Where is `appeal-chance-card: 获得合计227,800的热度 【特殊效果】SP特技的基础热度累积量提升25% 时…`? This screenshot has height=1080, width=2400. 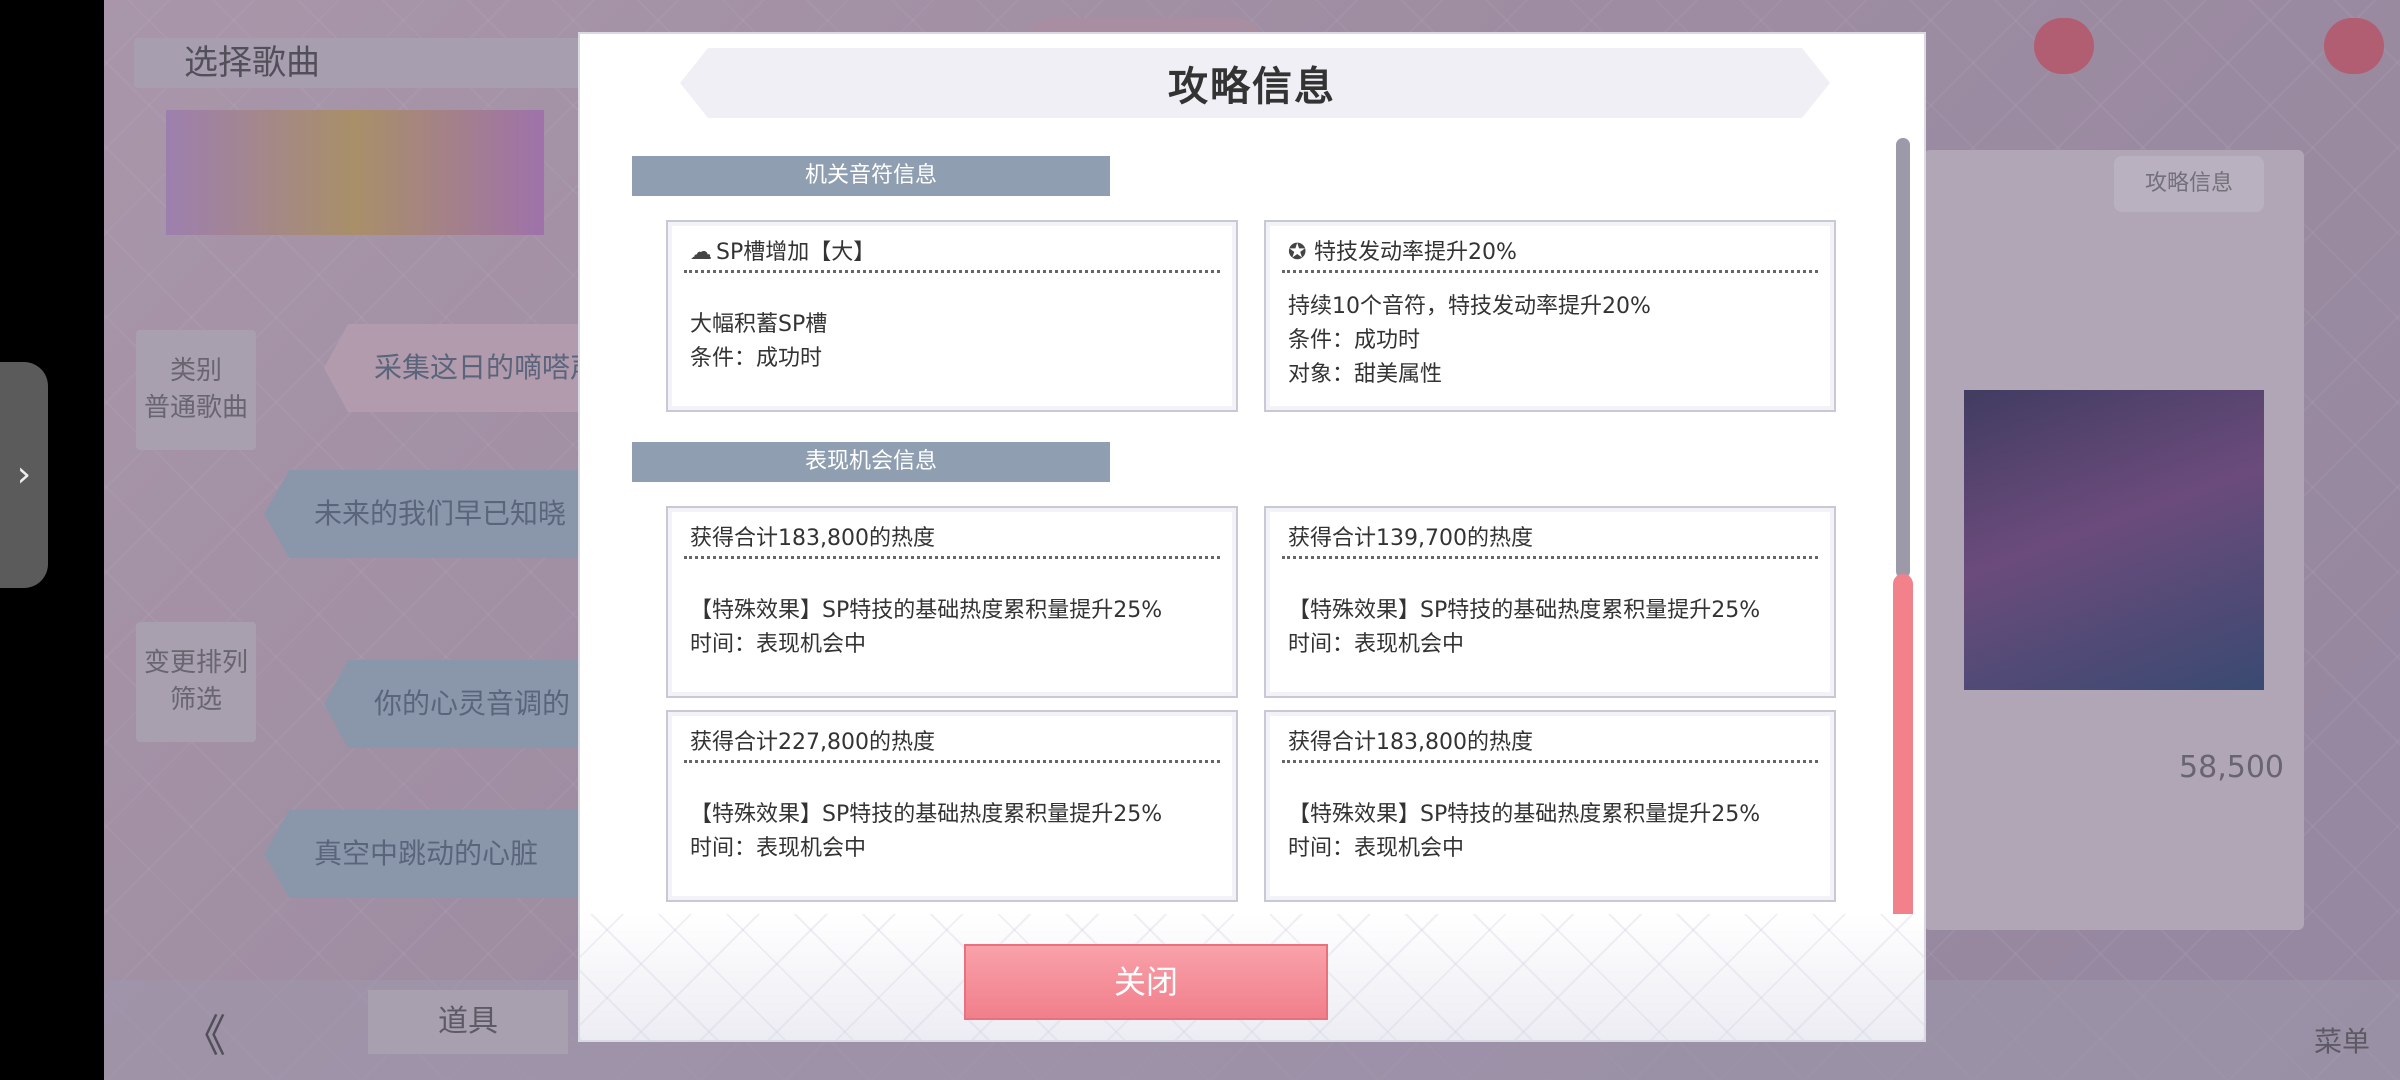
appeal-chance-card: 获得合计227,800的热度 【特殊效果】SP特技的基础热度累积量提升25% 时… is located at coordinates (952, 806).